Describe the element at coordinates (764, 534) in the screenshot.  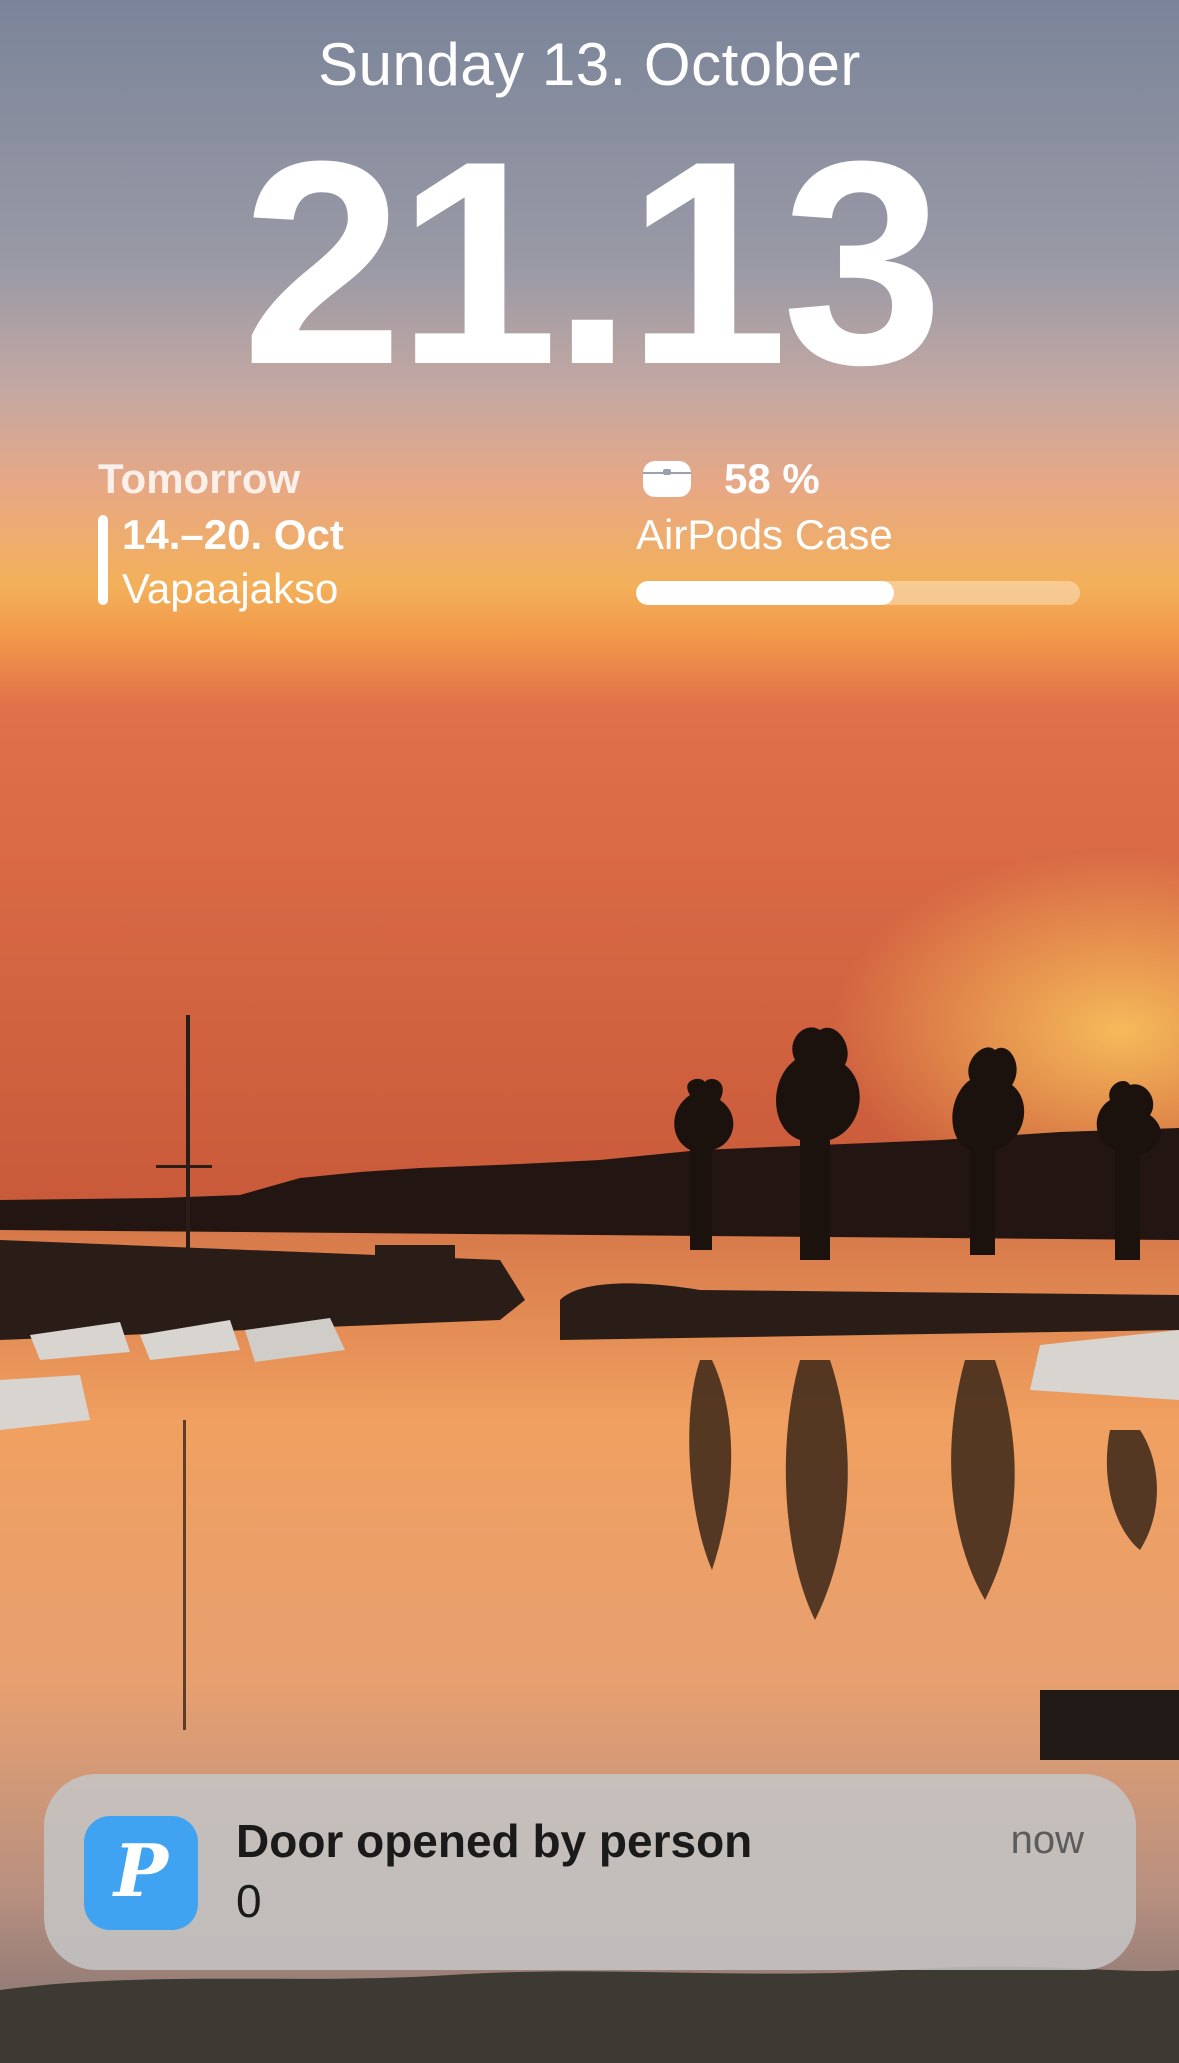
I see `battery-device-name: AirPods Case` at that location.